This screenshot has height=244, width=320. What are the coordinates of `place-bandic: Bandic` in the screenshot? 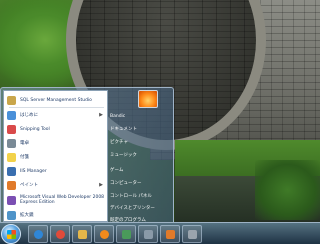 It's located at (141, 116).